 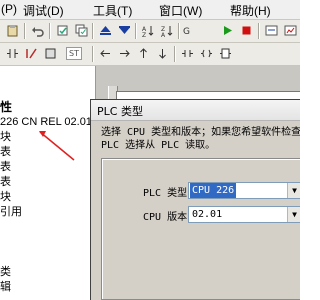 I want to click on tree-item-cross-reference: 引用, so click(x=11, y=212).